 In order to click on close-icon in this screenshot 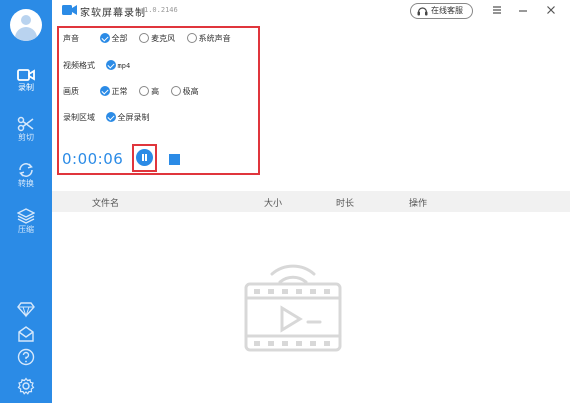, I will do `click(551, 10)`.